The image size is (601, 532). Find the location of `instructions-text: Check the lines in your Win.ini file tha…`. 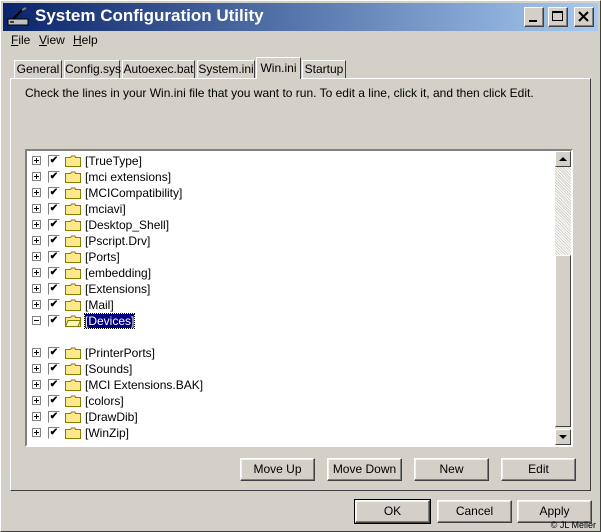

instructions-text: Check the lines in your Win.ini file tha… is located at coordinates (279, 93).